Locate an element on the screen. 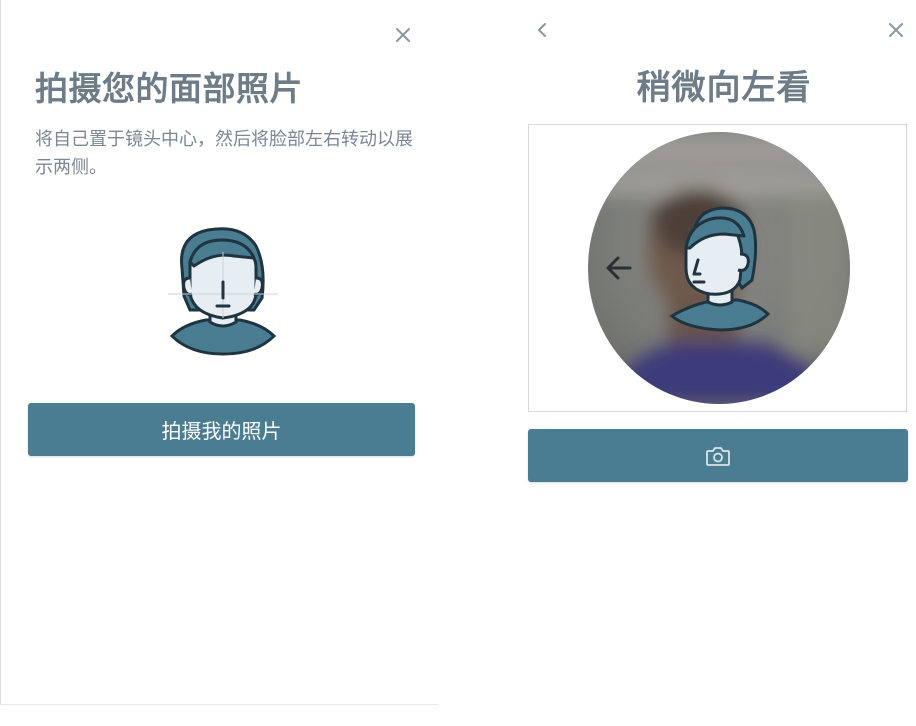  take-photo-label: 拍摄我的照片 is located at coordinates (221, 431).